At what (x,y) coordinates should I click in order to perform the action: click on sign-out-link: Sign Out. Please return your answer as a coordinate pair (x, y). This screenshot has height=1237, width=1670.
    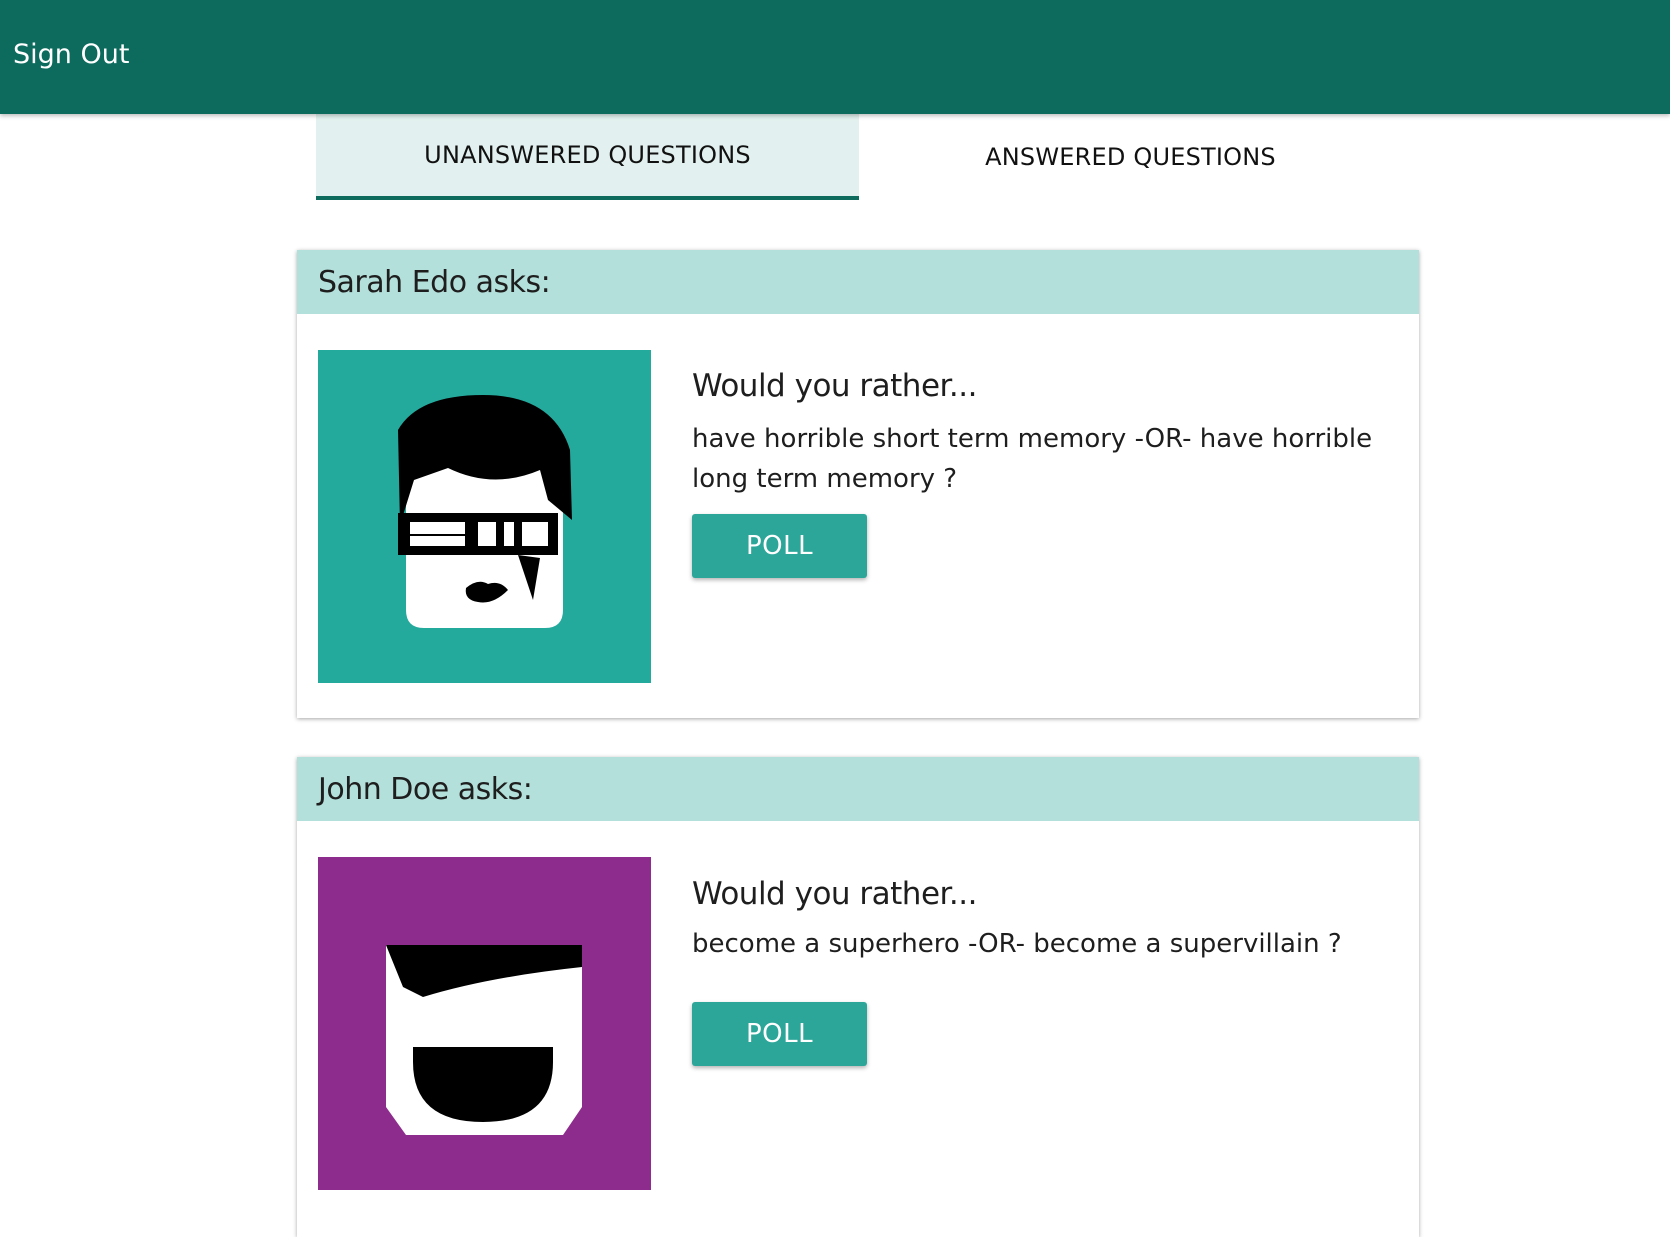
    Looking at the image, I should click on (71, 54).